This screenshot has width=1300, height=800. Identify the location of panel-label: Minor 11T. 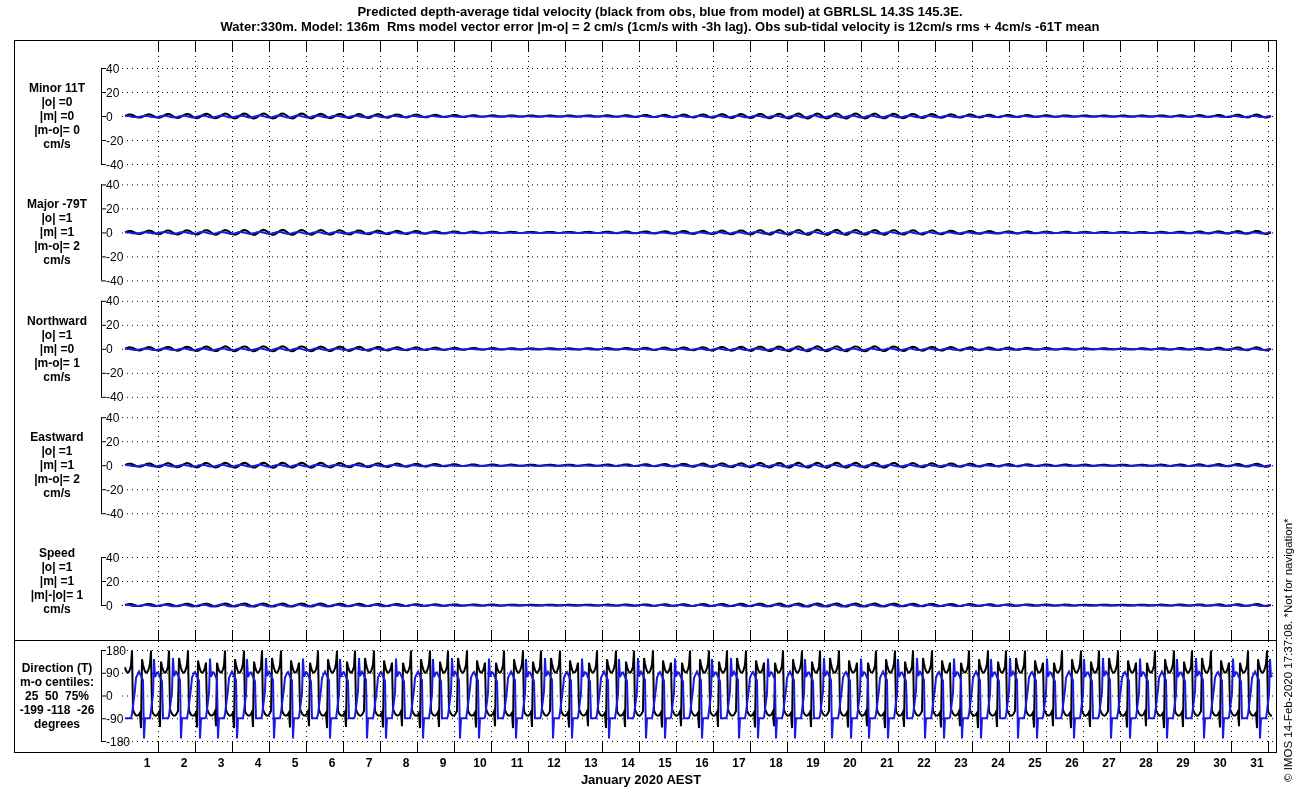
(57, 88).